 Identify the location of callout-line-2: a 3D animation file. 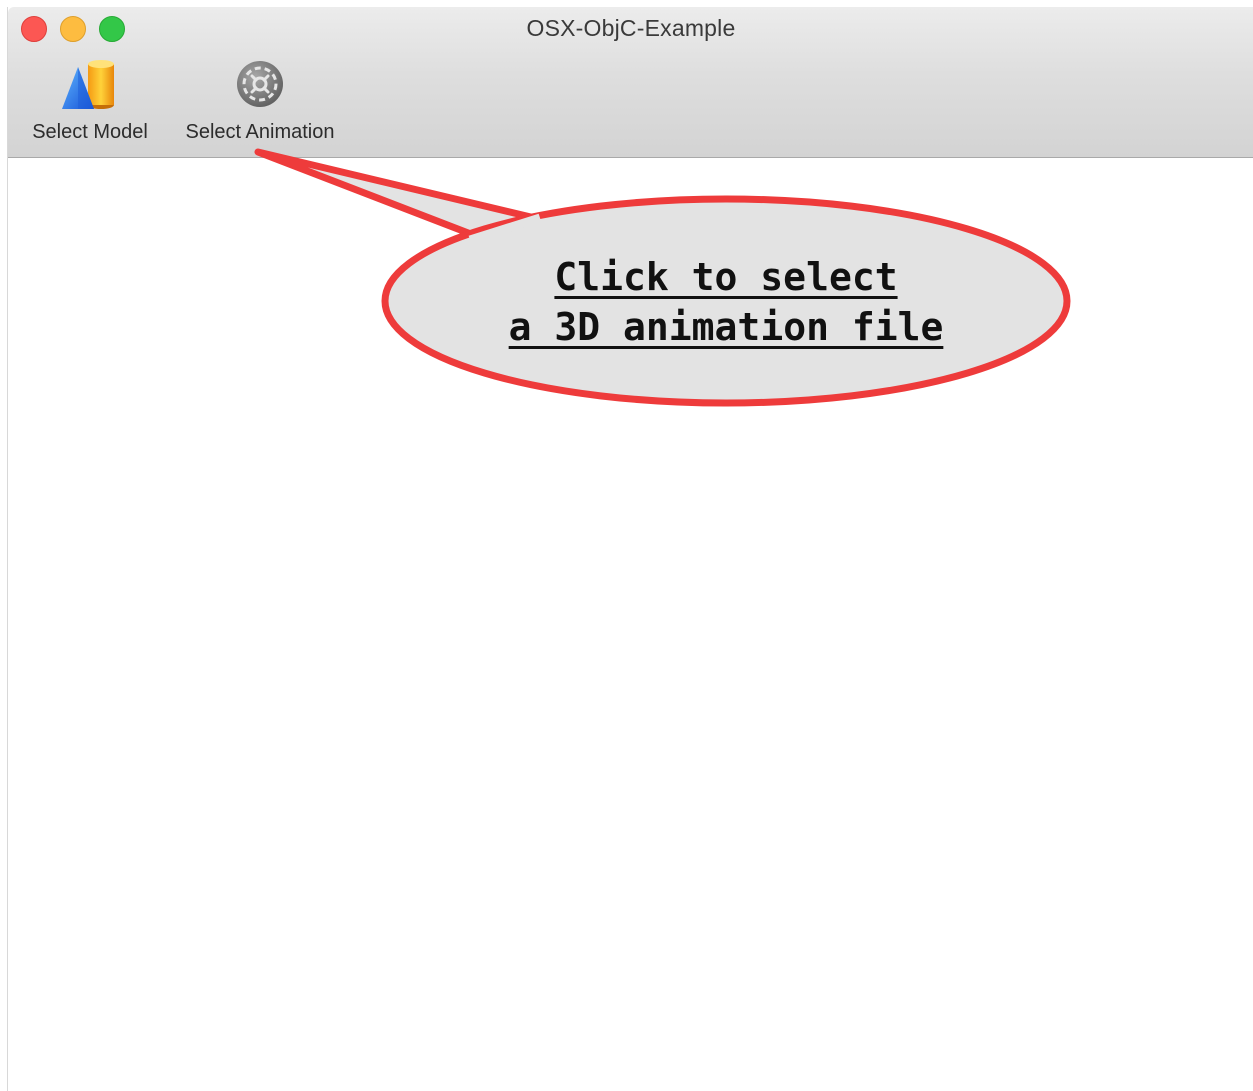
(726, 327).